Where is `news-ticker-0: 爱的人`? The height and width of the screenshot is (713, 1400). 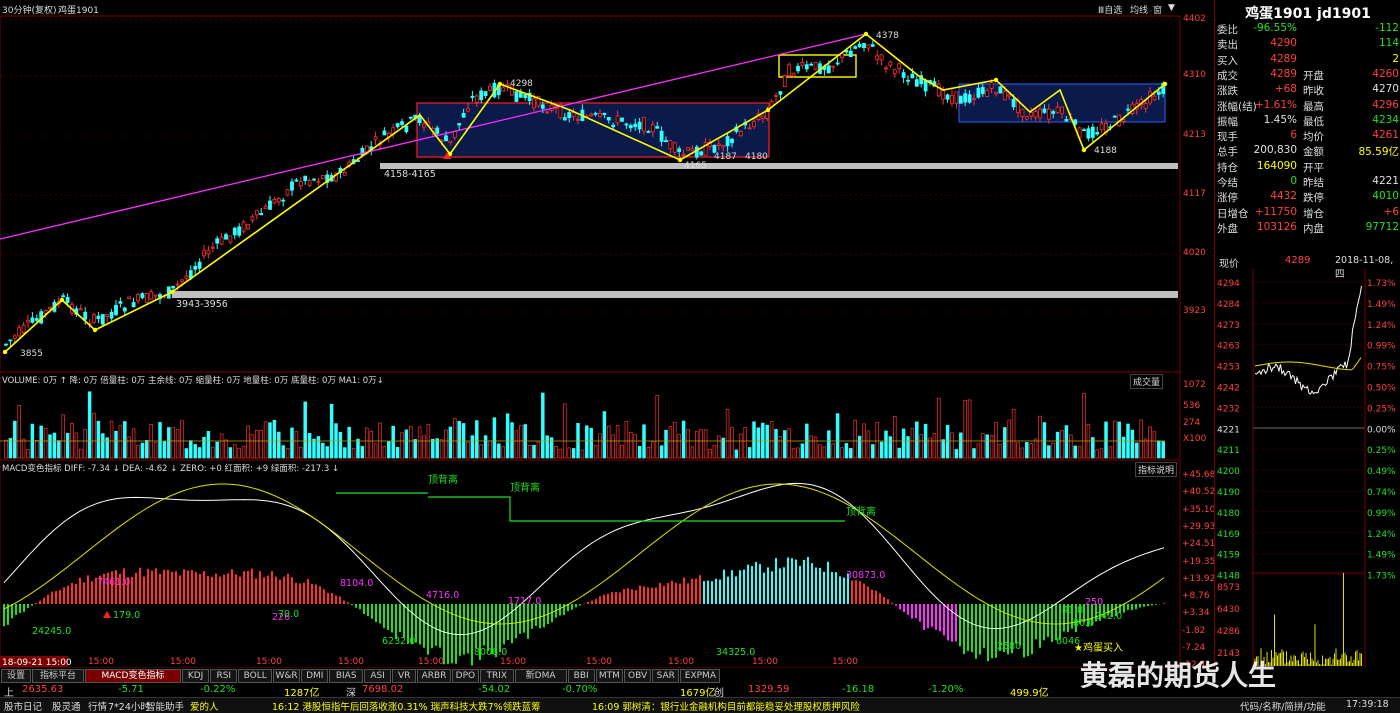
news-ticker-0: 爱的人 is located at coordinates (204, 706).